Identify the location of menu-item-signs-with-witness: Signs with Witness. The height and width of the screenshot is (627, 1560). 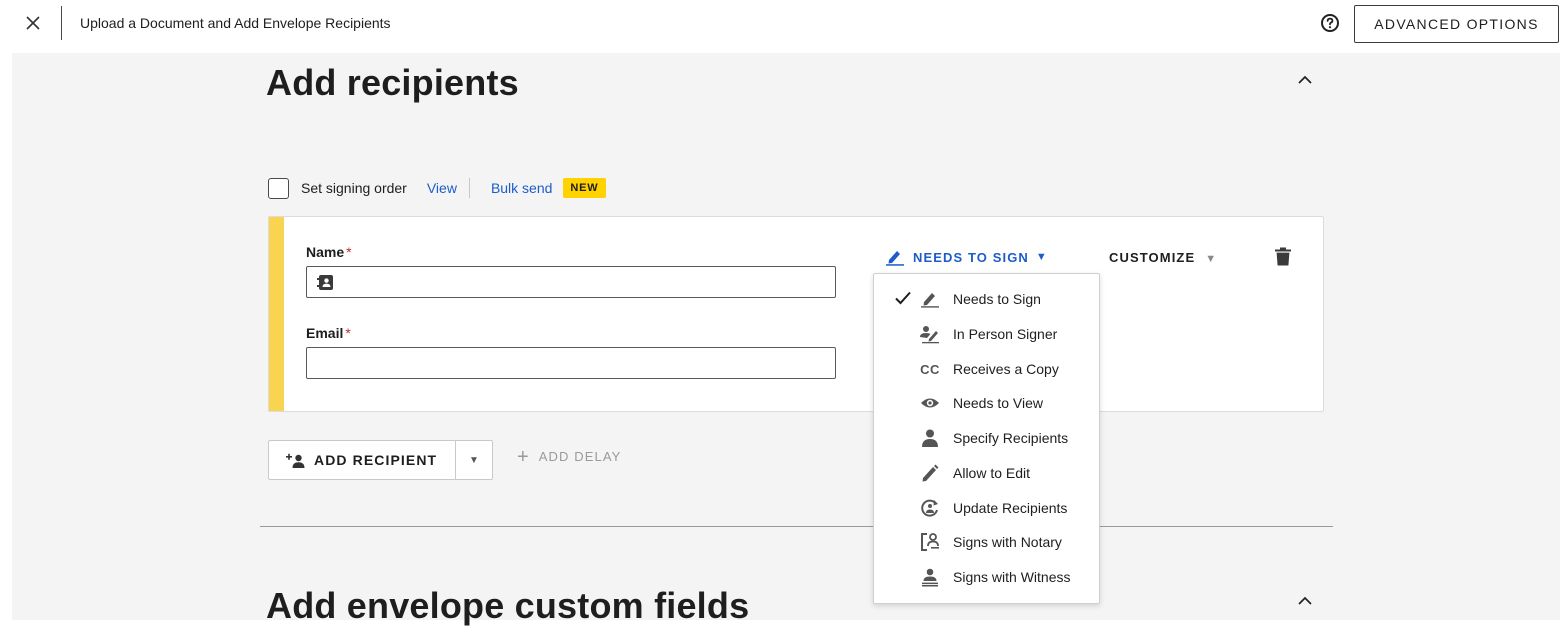
(986, 577).